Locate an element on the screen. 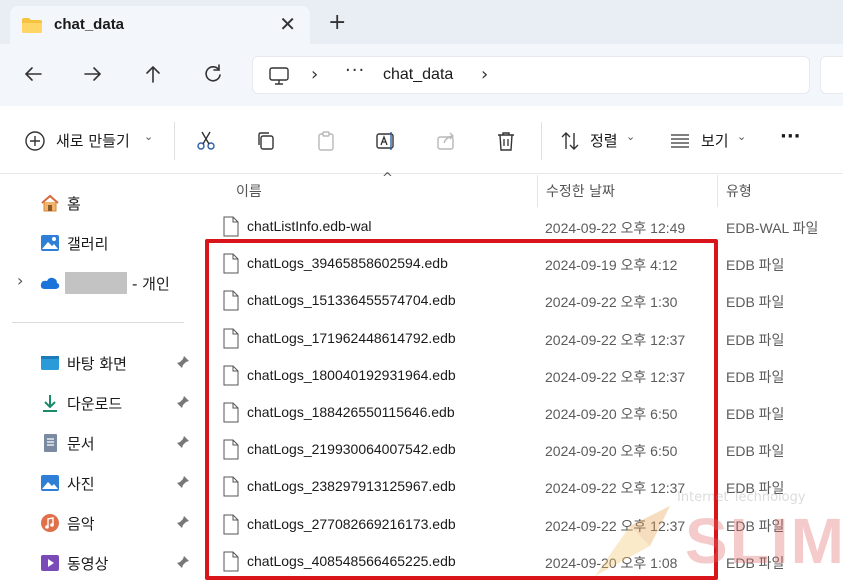 The image size is (843, 586). share-icon is located at coordinates (446, 141).